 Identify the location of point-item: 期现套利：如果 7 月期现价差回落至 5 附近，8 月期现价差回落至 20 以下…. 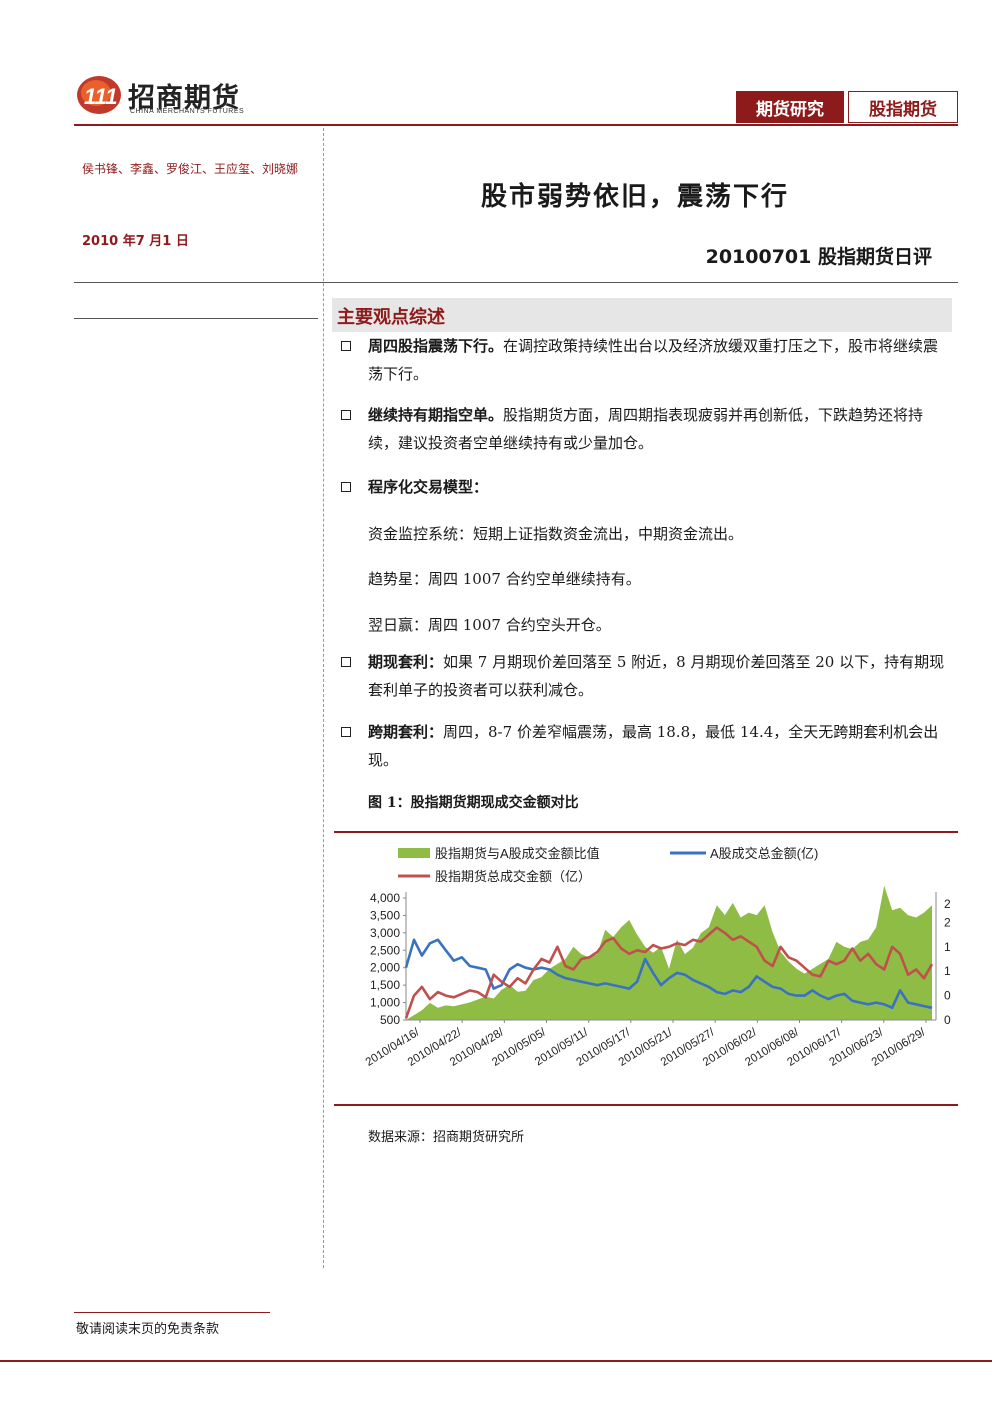
(660, 676).